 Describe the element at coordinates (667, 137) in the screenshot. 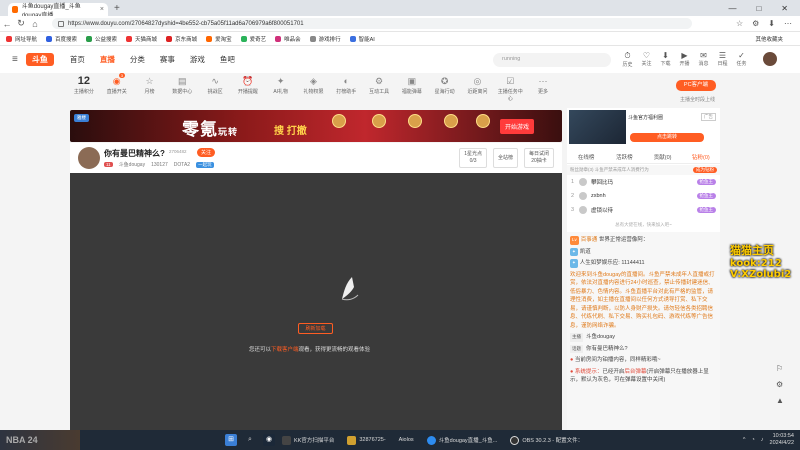

I see `promo-jump-button: 点击跳转` at that location.